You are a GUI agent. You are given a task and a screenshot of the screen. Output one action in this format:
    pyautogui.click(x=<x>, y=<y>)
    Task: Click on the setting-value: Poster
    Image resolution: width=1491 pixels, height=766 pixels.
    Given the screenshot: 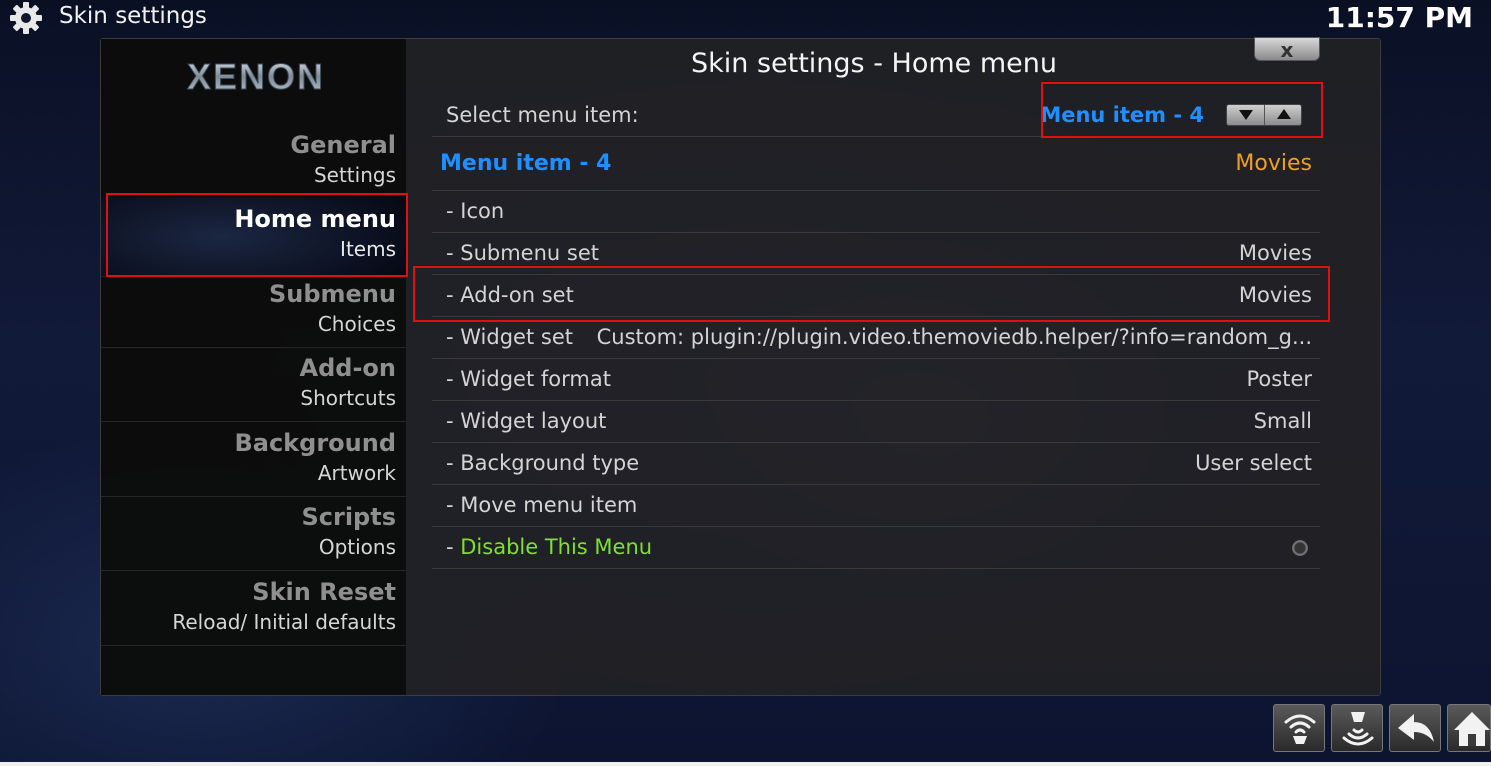 What is the action you would take?
    pyautogui.click(x=1279, y=379)
    